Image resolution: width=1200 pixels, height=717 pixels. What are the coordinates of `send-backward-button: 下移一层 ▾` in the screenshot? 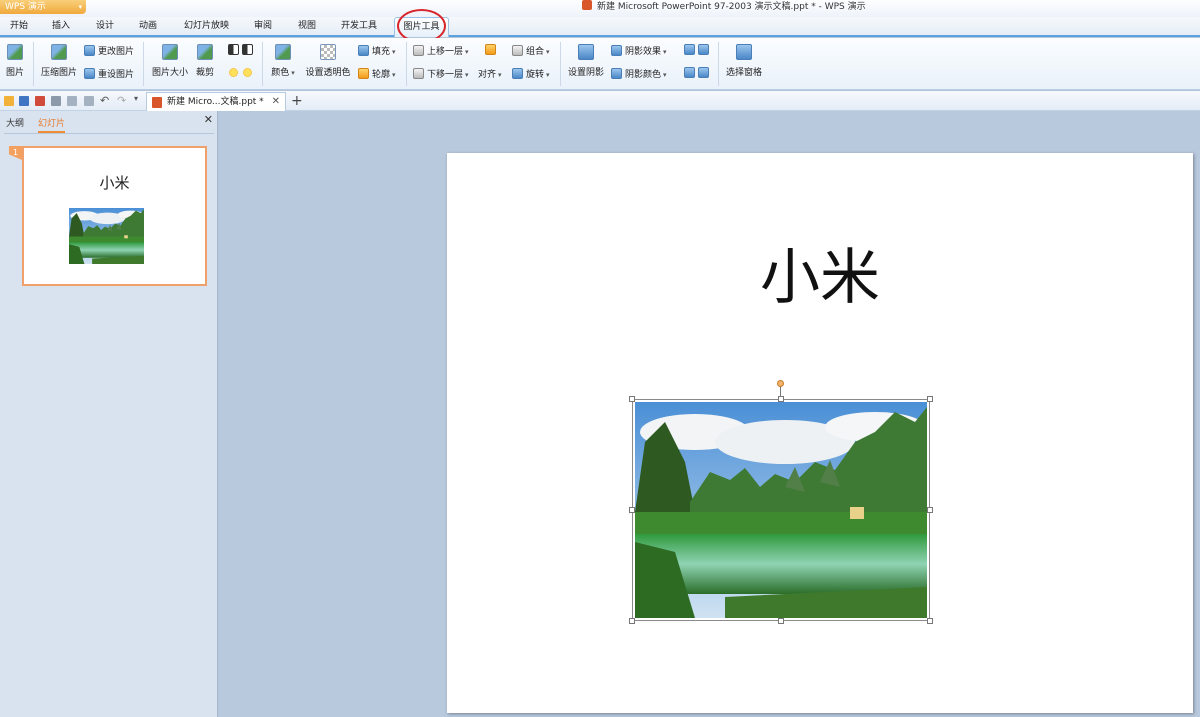 It's located at (441, 73).